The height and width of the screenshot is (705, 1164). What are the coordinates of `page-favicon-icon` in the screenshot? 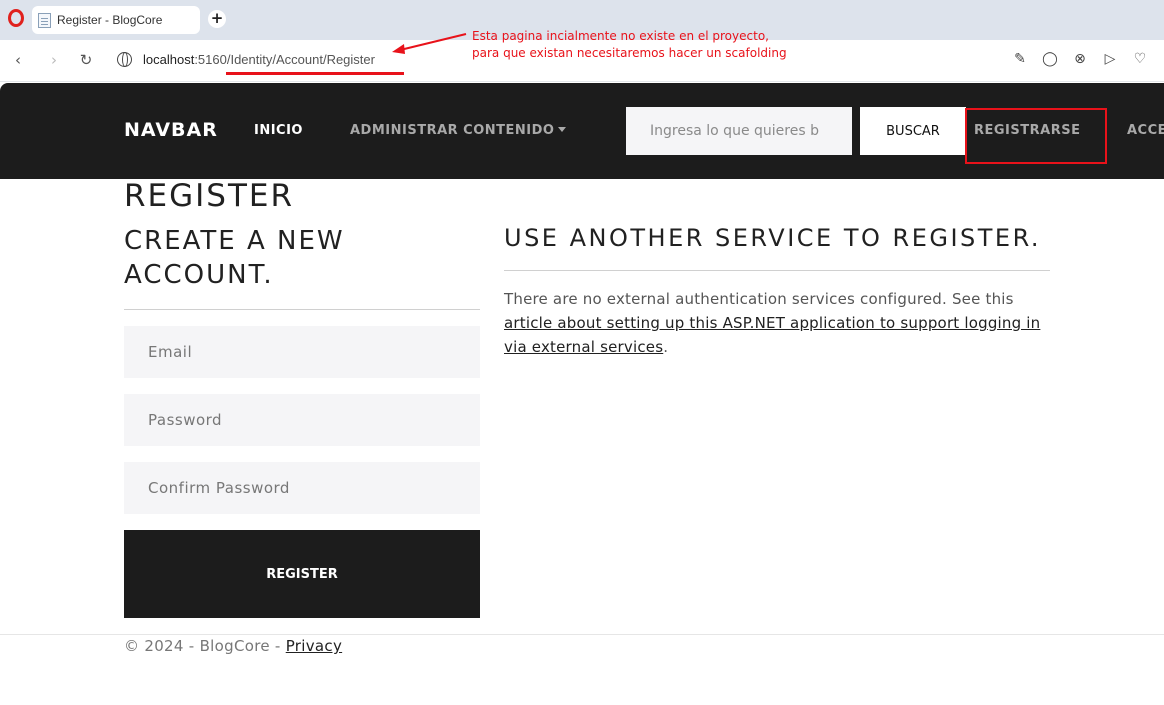 It's located at (44, 20).